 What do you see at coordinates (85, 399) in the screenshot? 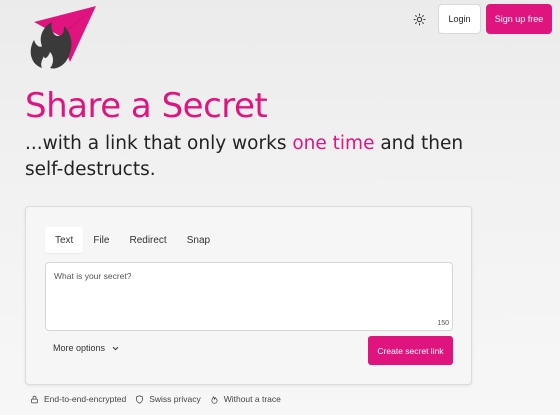
I see `feature-label: End-to-end-encrypted` at bounding box center [85, 399].